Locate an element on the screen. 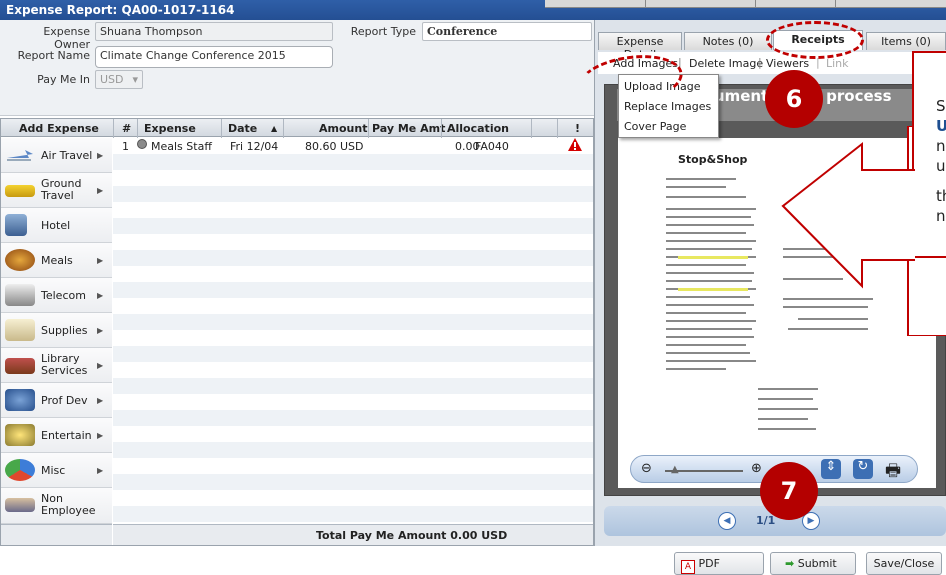  row-date: Fri 12/04 is located at coordinates (254, 146).